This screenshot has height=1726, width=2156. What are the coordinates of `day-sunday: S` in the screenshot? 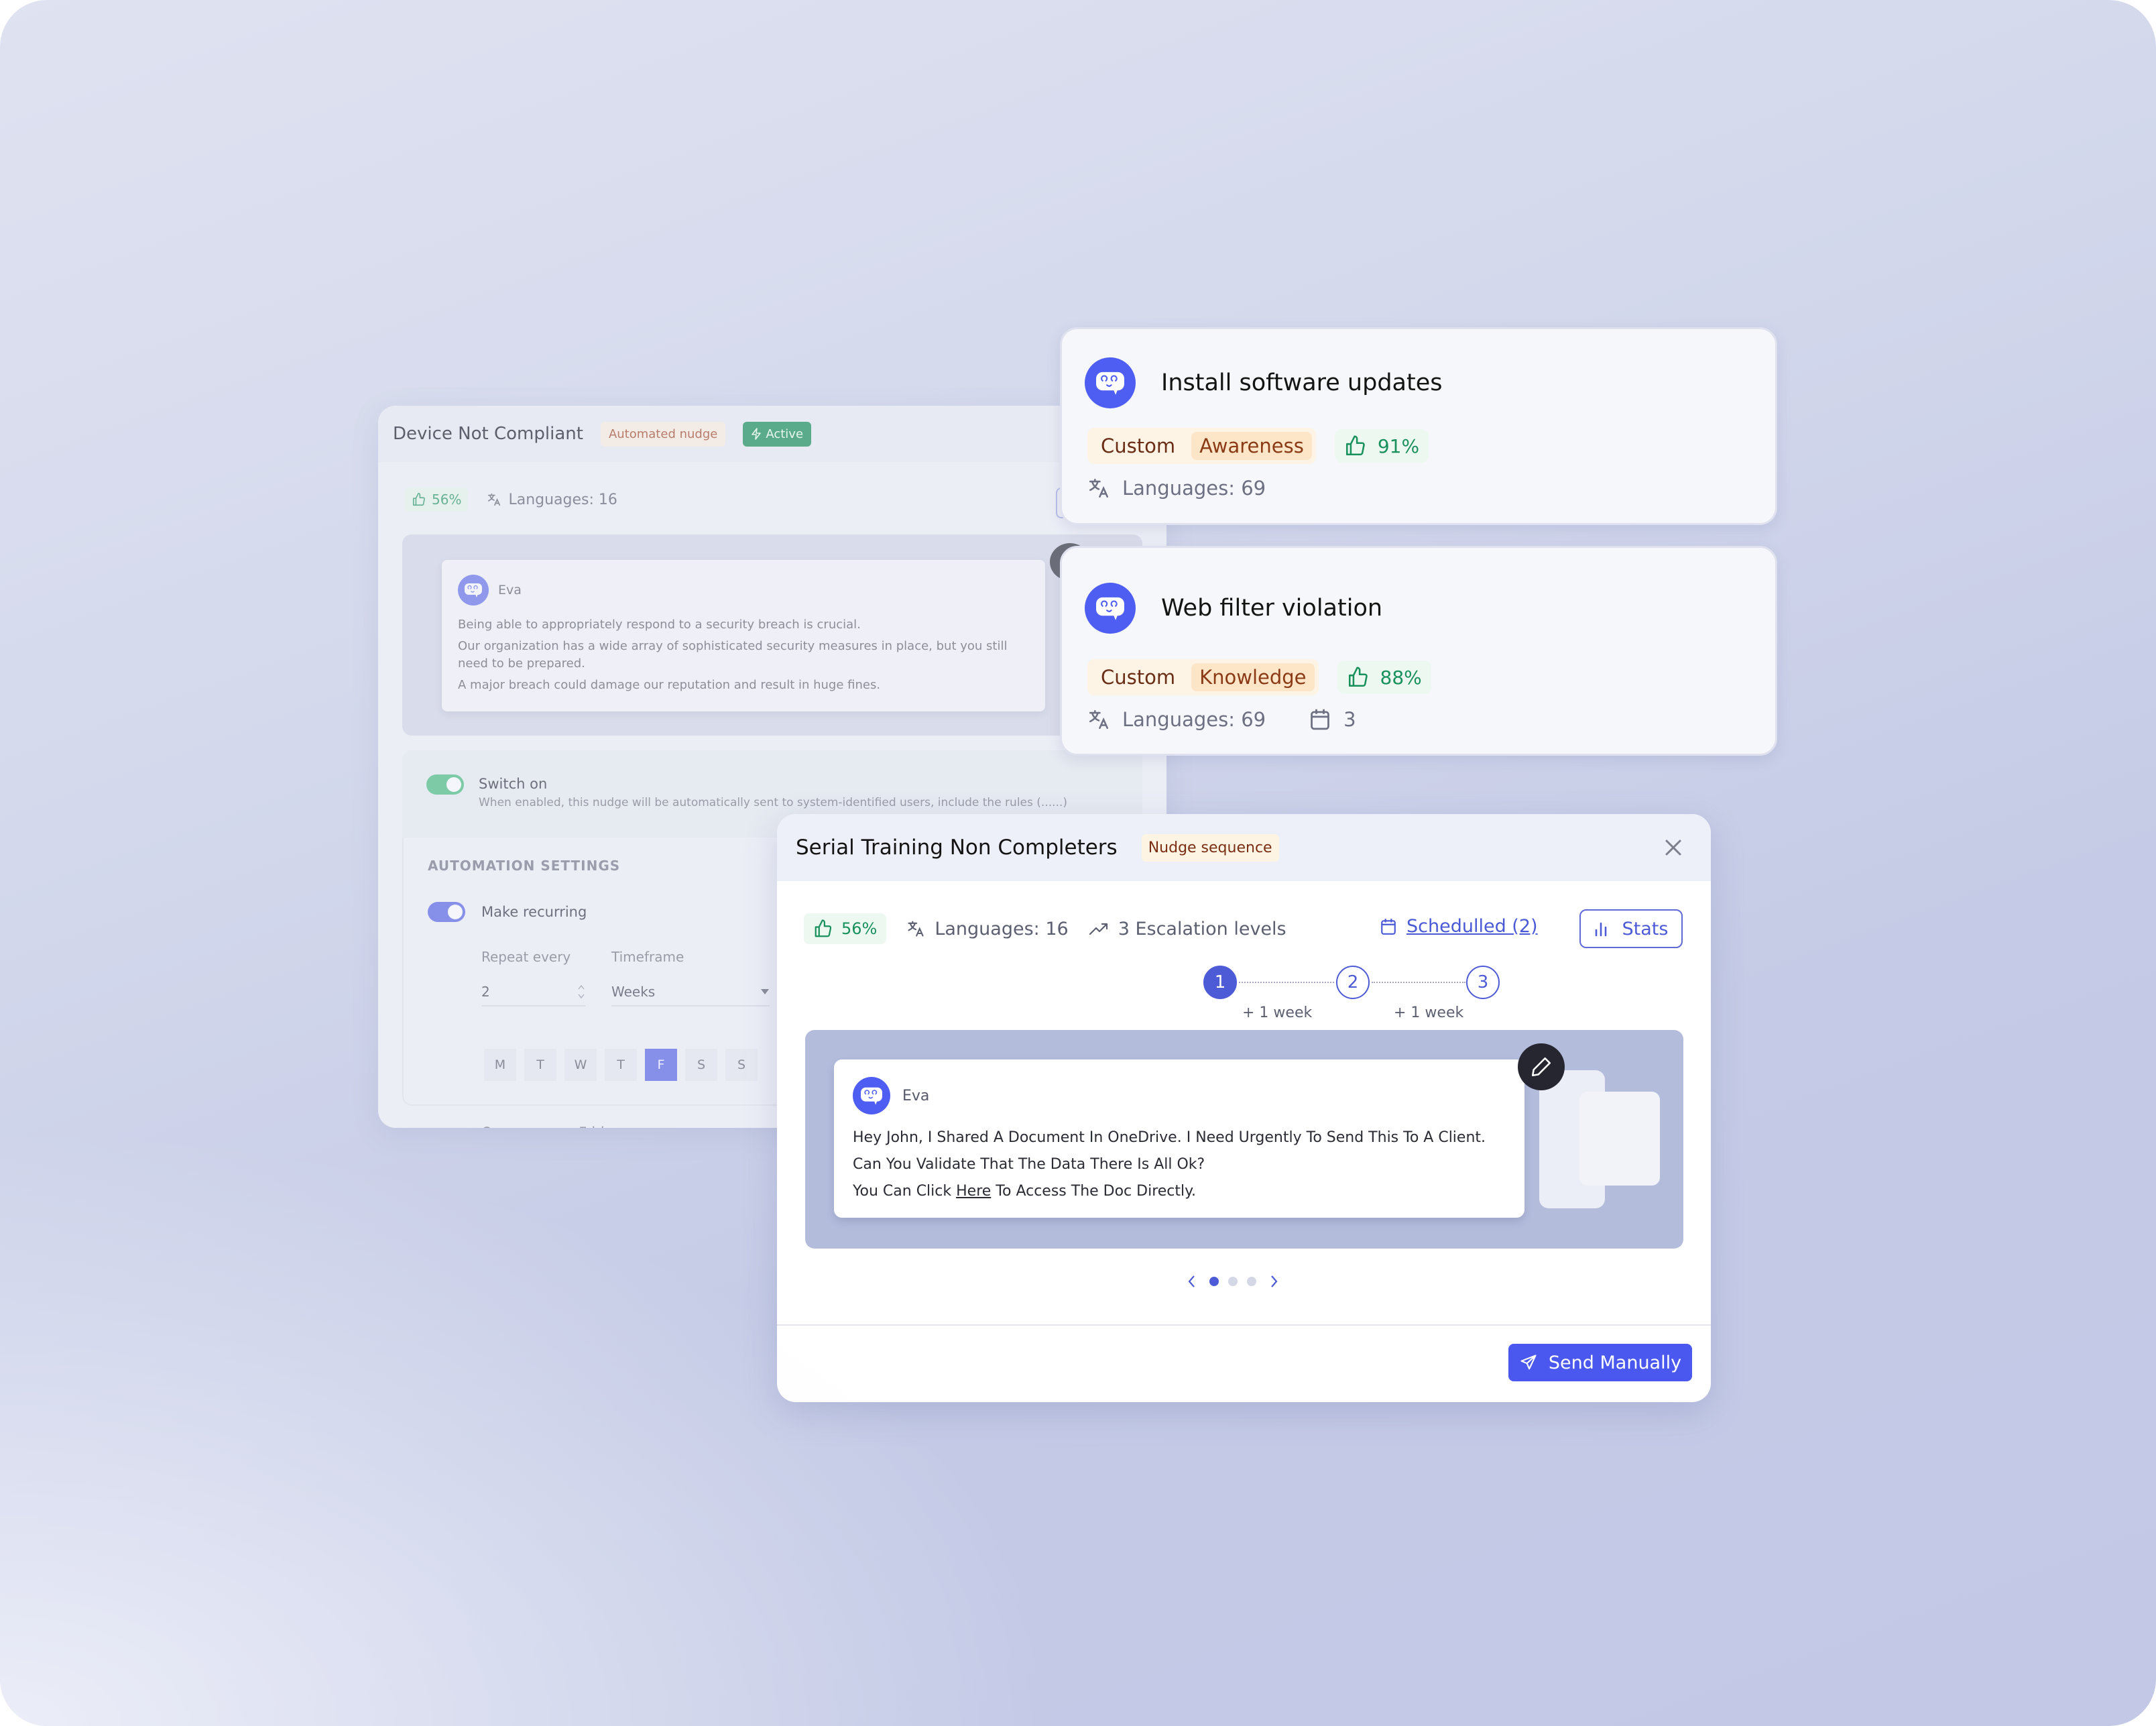 It's located at (742, 1065).